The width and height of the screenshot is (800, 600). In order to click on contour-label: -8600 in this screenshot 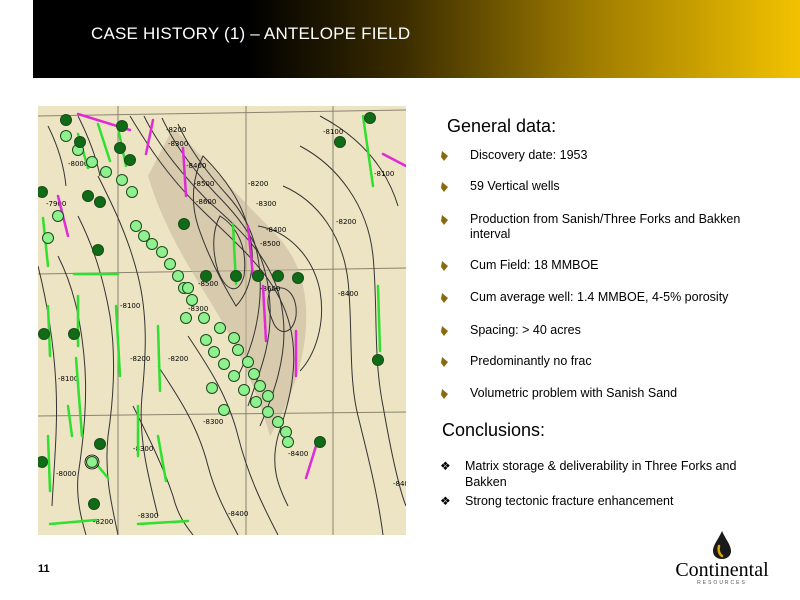, I will do `click(206, 202)`.